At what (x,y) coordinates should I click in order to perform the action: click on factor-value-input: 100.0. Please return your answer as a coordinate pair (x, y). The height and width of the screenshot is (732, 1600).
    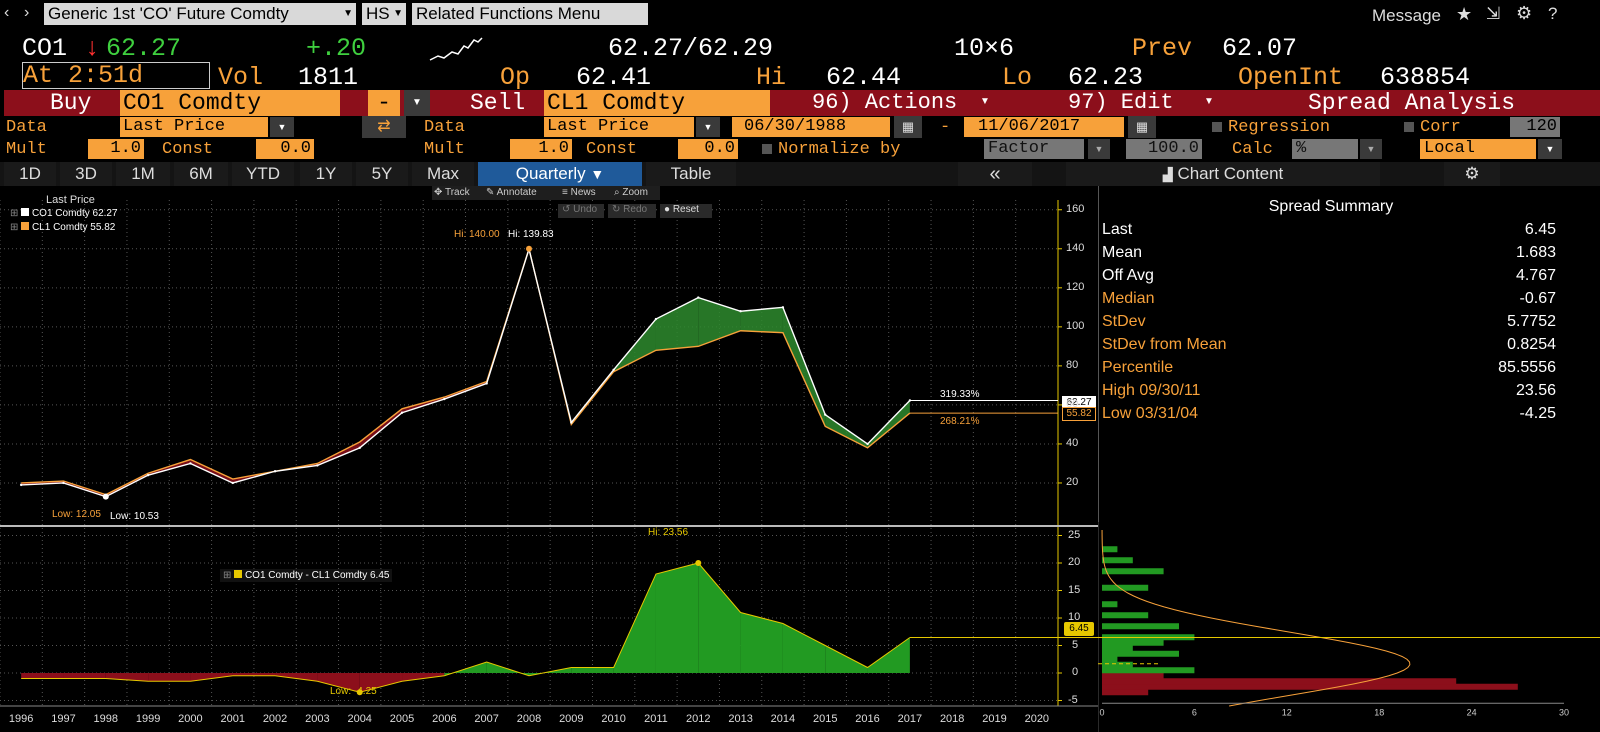
    Looking at the image, I should click on (1164, 149).